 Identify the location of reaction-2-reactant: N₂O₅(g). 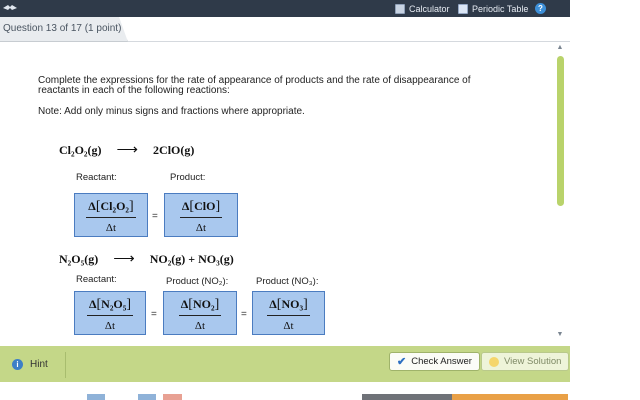
(79, 259).